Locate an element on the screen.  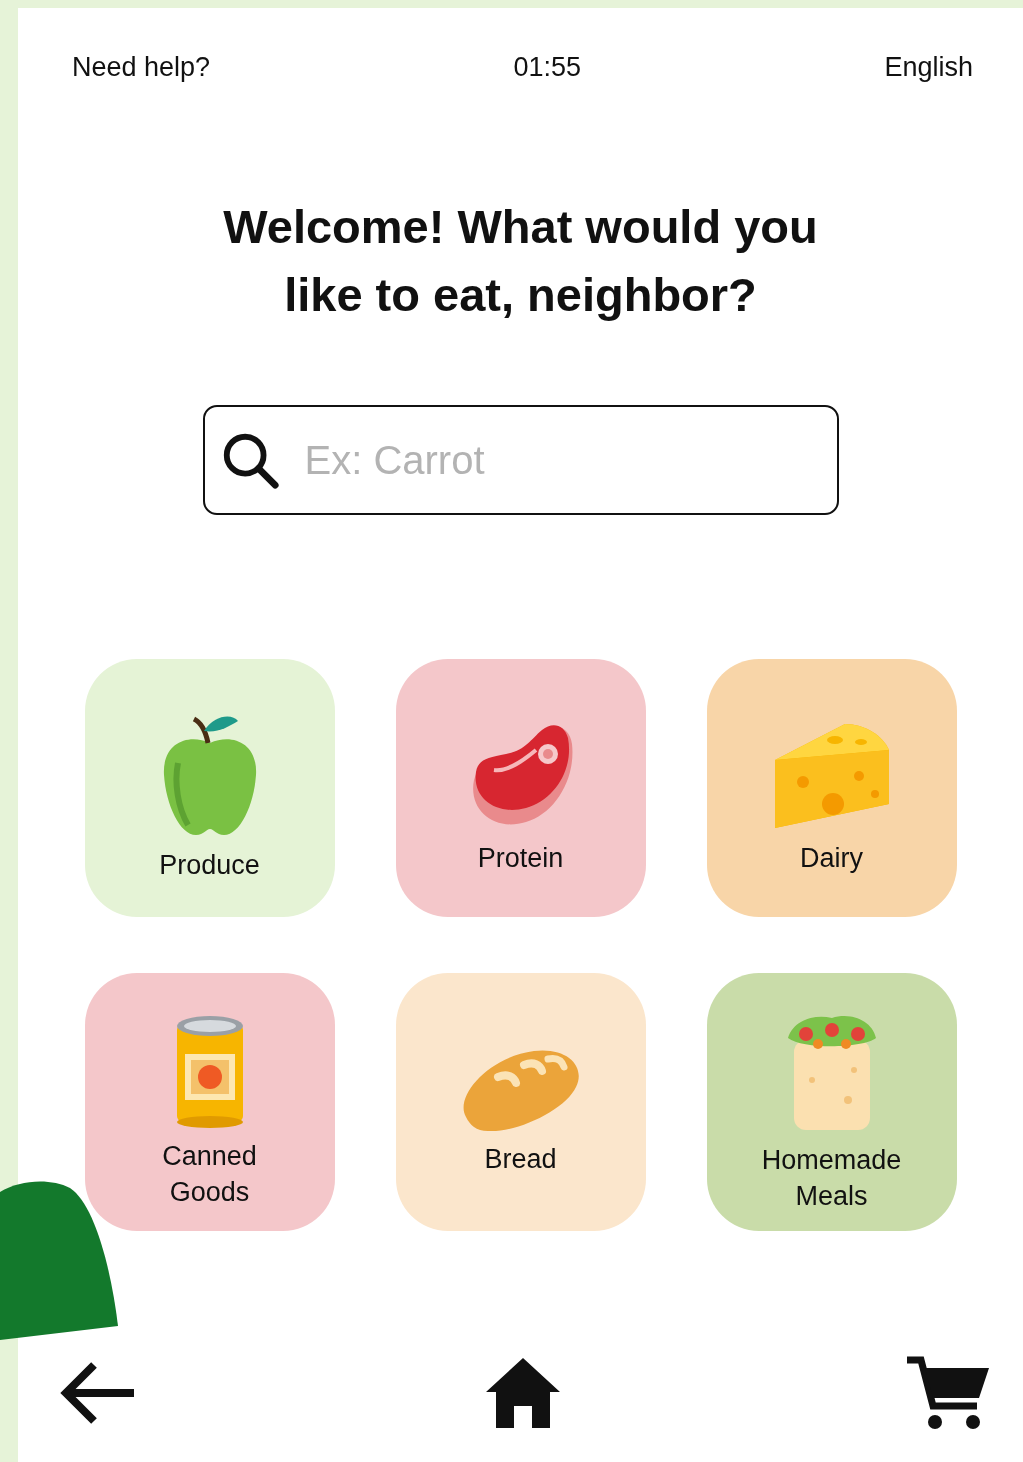
help-link: Need help? is located at coordinates (141, 67).